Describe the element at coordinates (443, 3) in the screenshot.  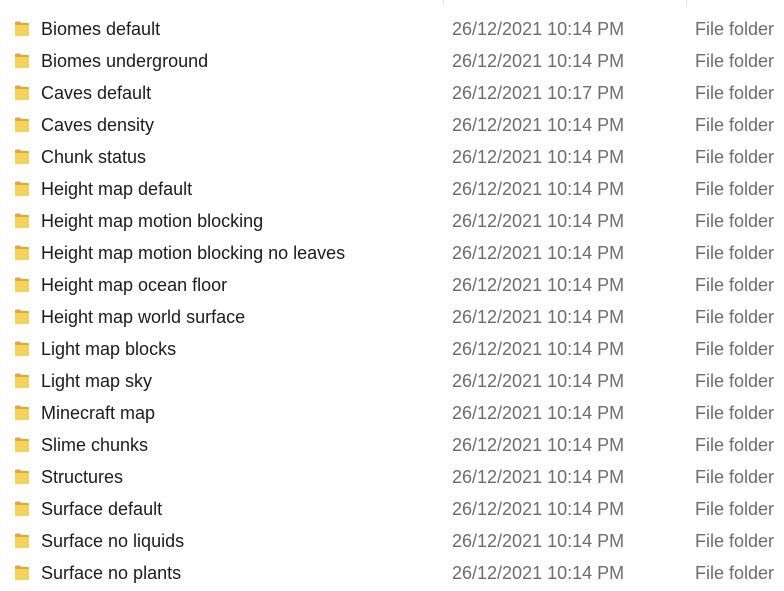
I see `column-divider-date` at that location.